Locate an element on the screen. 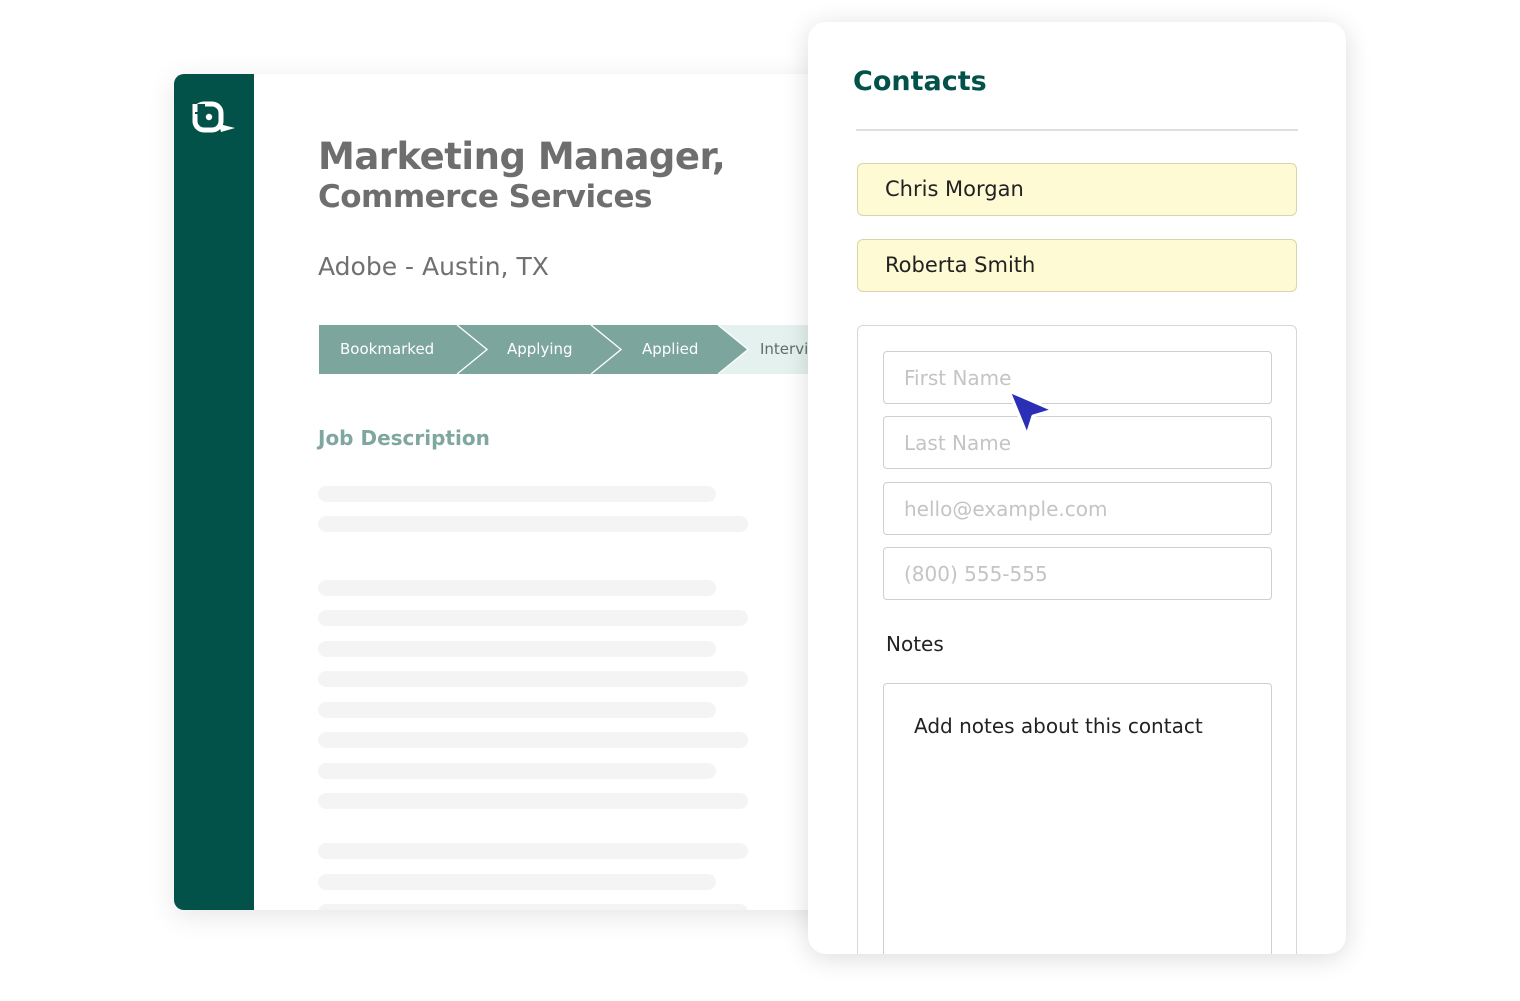  pipeline-stage-applying: Applying is located at coordinates (540, 349).